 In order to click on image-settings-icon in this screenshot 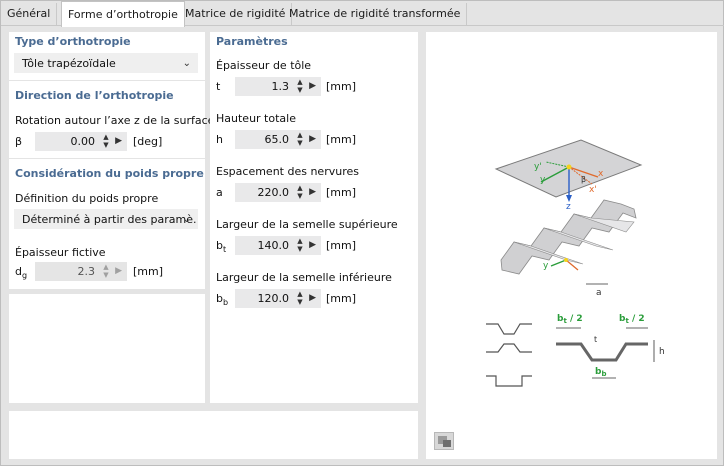, I will do `click(444, 441)`.